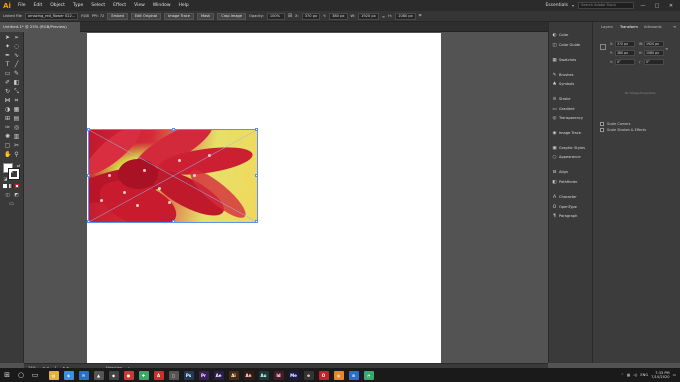  What do you see at coordinates (16, 91) in the screenshot?
I see `scale-tool-icon: ⤡` at bounding box center [16, 91].